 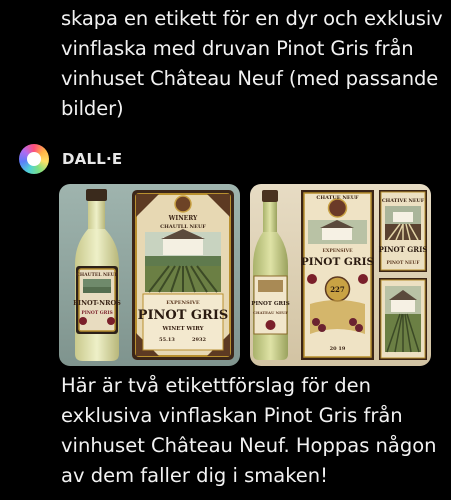 I want to click on assistant-header: DALL·E, so click(x=70, y=159).